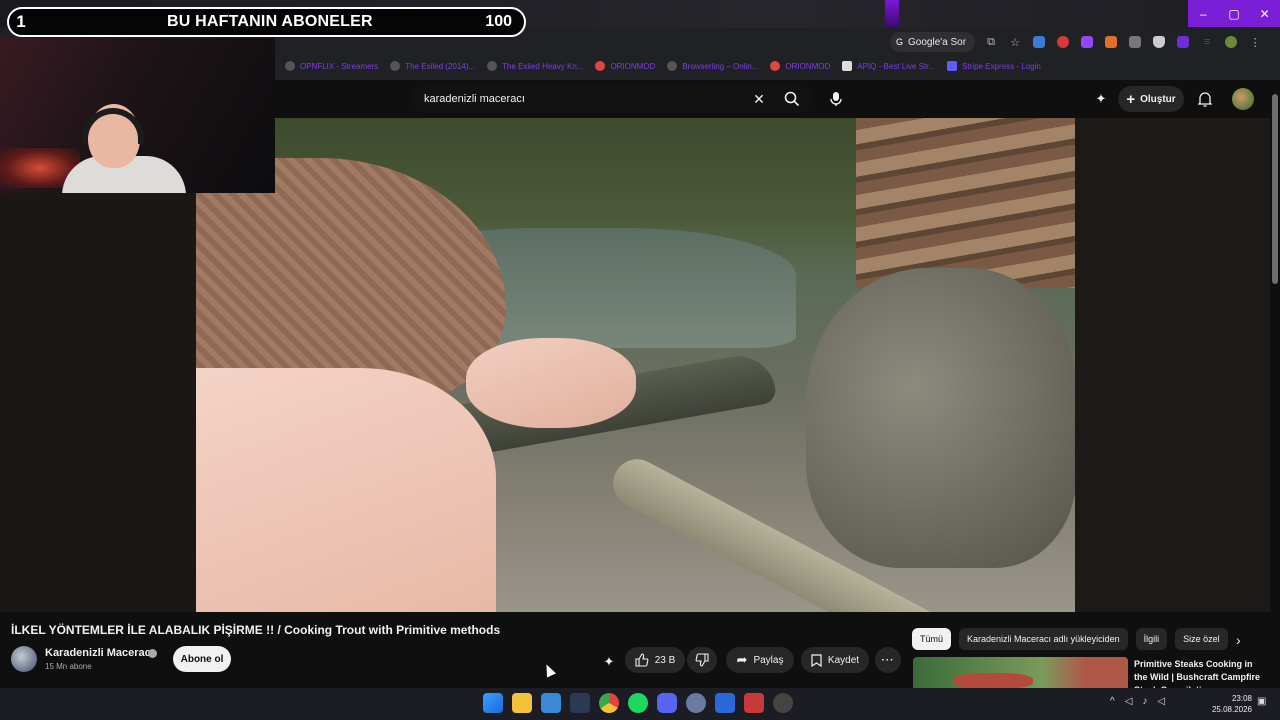 The height and width of the screenshot is (720, 1280). Describe the element at coordinates (991, 42) in the screenshot. I see `install-icon: ⧉` at that location.